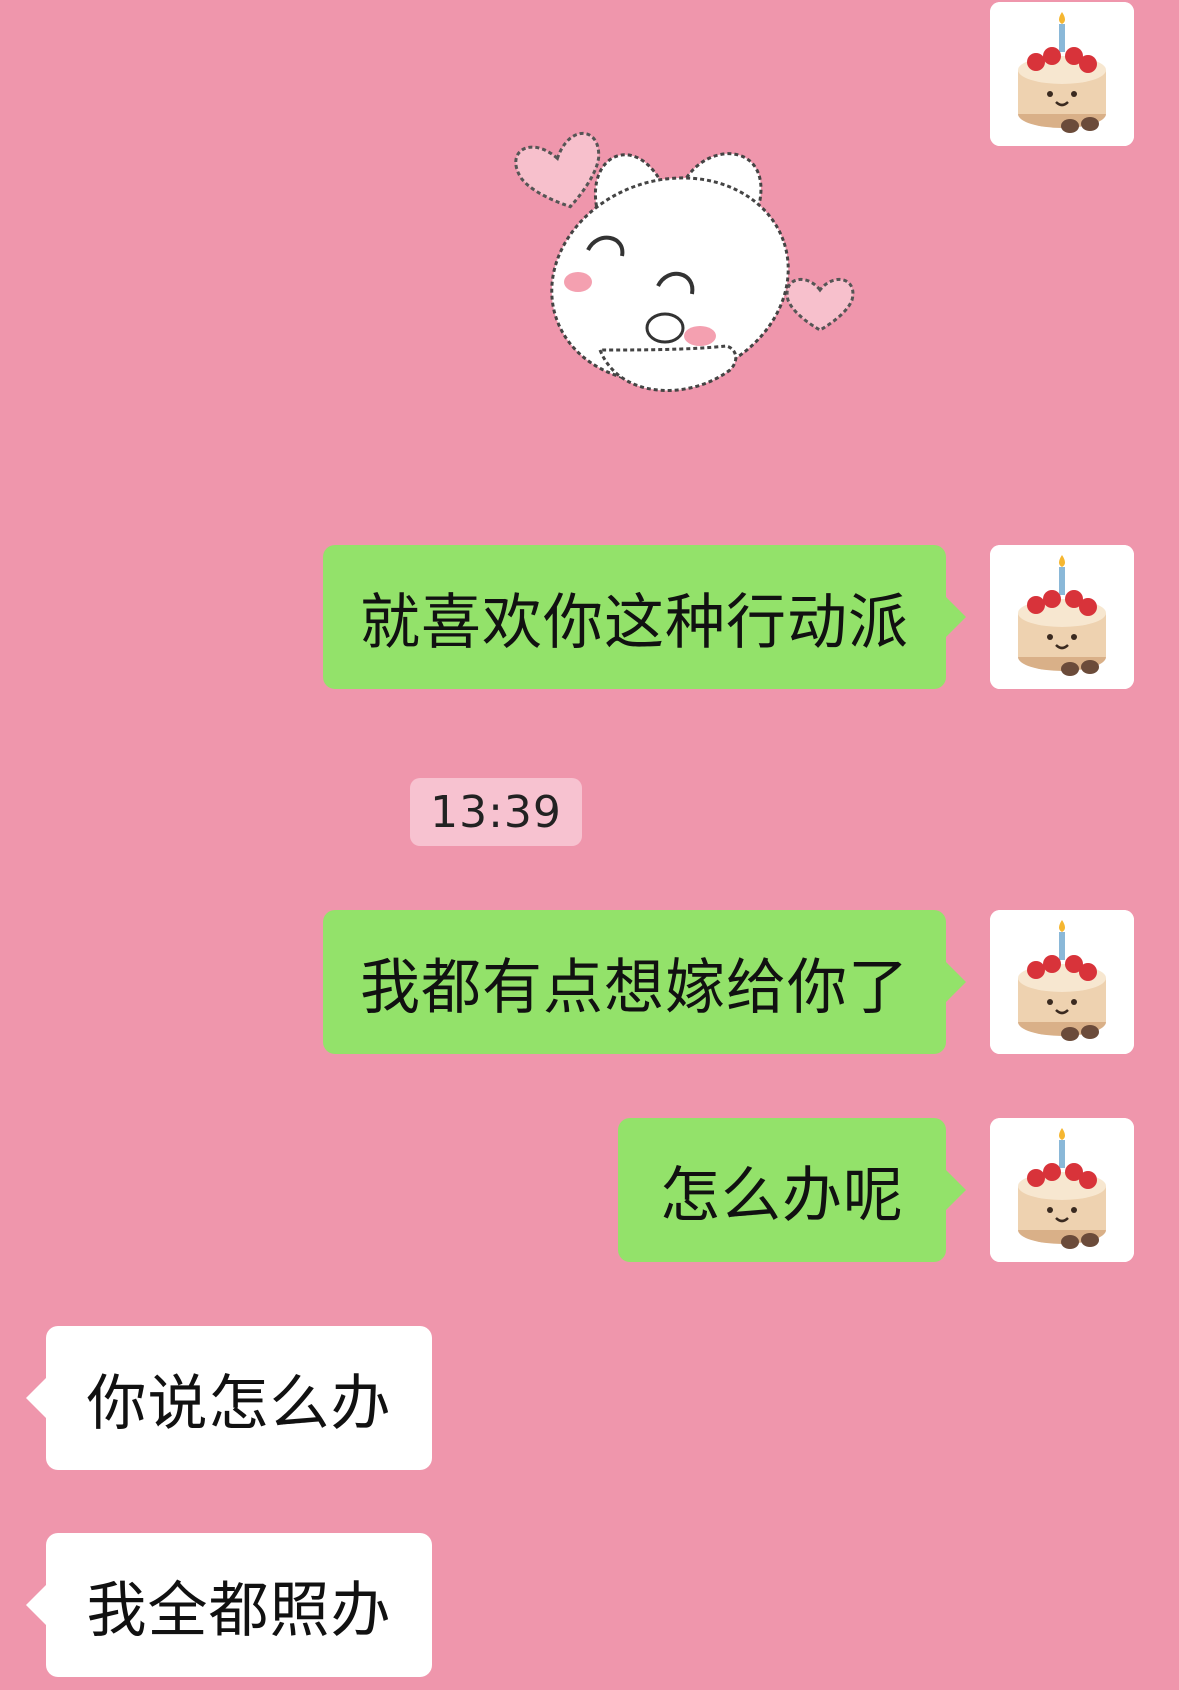 Image resolution: width=1179 pixels, height=1690 pixels. I want to click on message-text: 我都有点想嫁给你了, so click(634, 987).